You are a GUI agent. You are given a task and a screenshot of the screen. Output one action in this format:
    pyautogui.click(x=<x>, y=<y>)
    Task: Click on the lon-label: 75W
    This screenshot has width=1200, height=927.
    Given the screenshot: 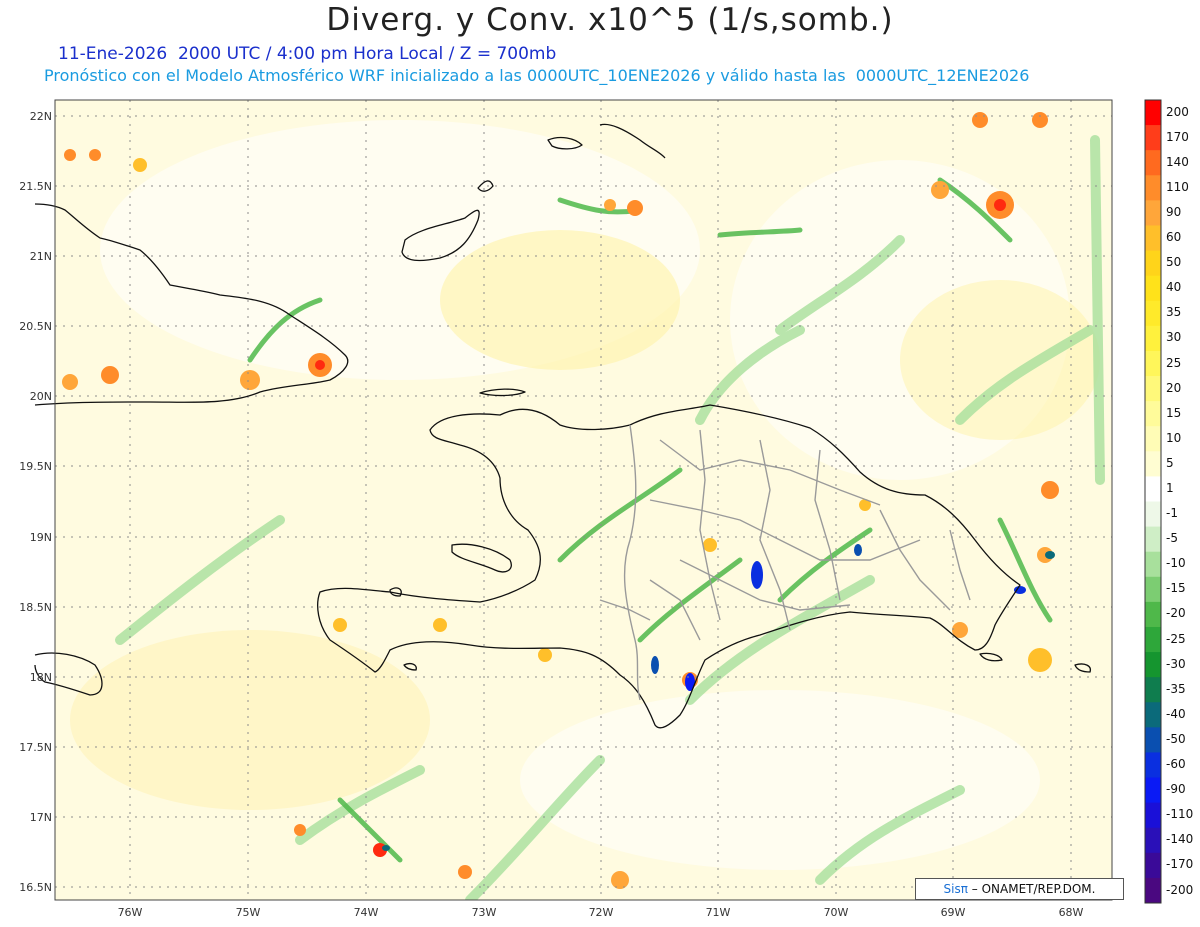 What is the action you would take?
    pyautogui.click(x=248, y=912)
    